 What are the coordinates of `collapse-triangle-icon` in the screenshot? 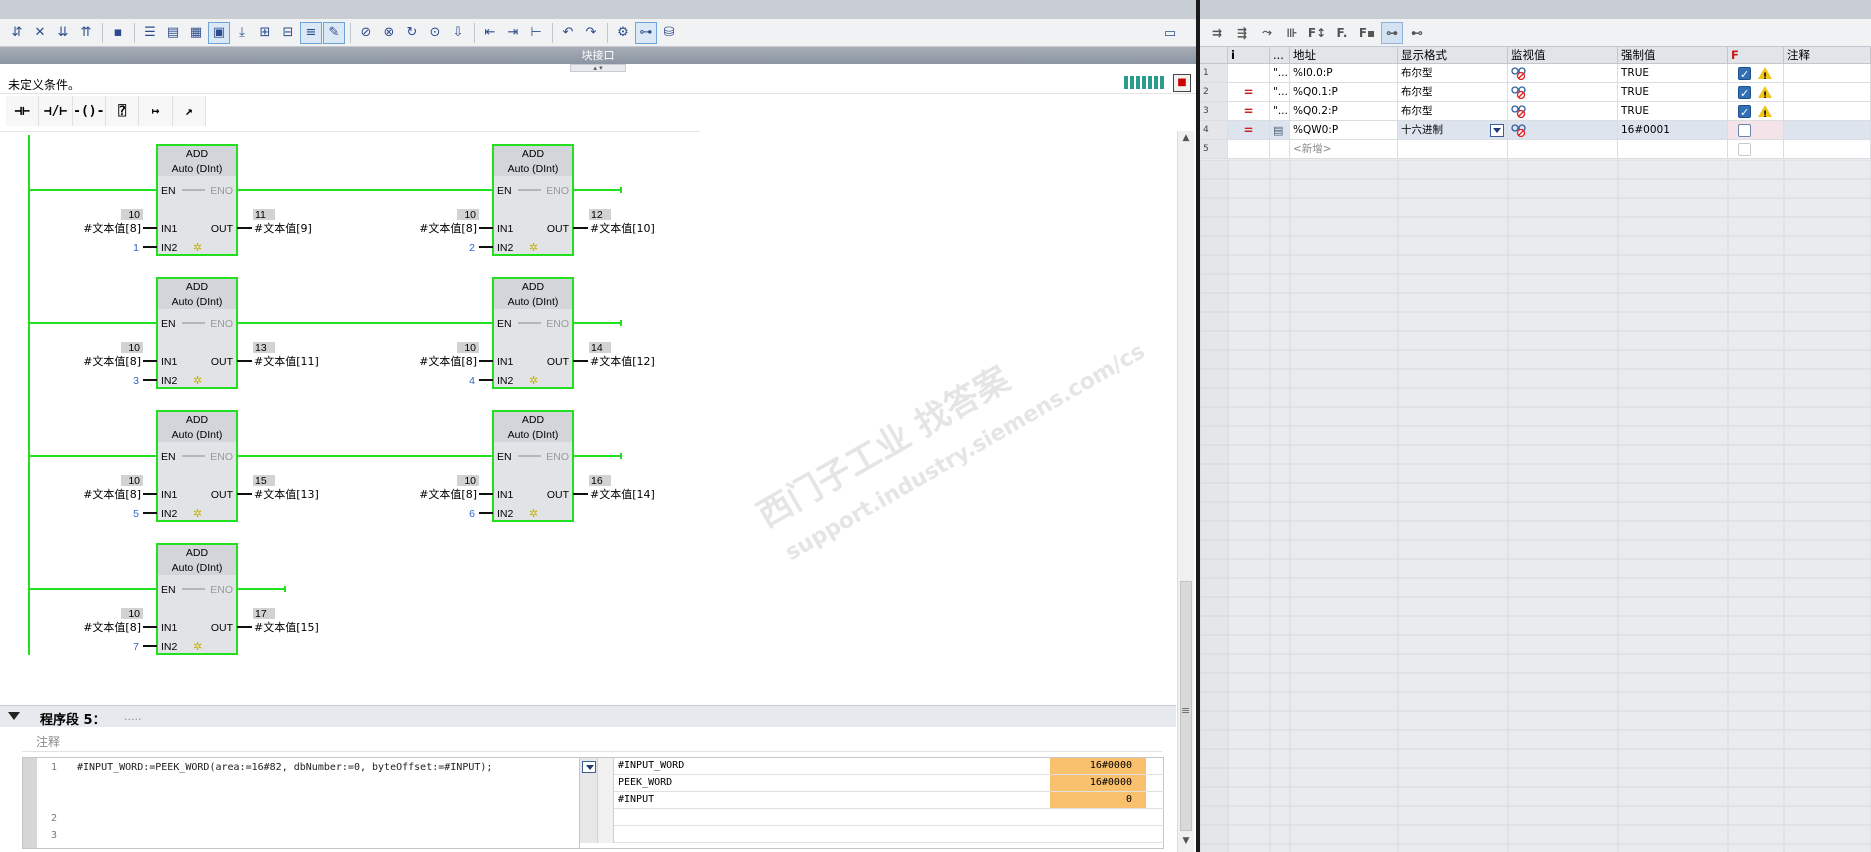 It's located at (14, 716).